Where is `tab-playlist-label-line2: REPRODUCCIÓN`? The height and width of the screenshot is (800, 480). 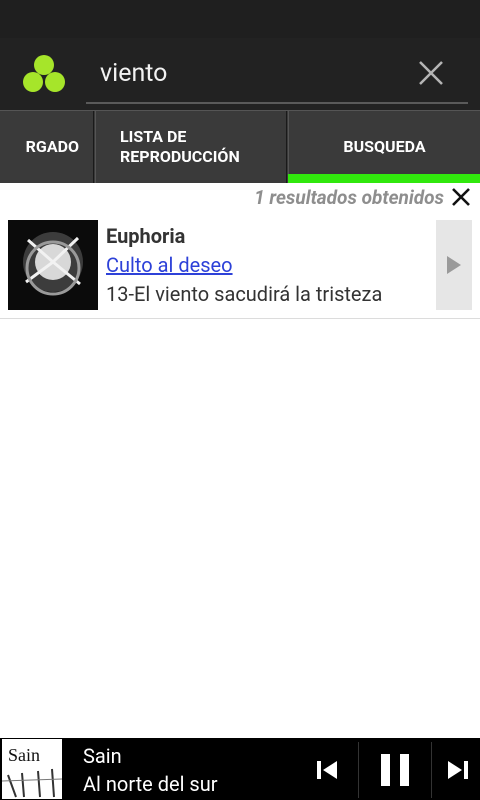 tab-playlist-label-line2: REPRODUCCIÓN is located at coordinates (180, 156).